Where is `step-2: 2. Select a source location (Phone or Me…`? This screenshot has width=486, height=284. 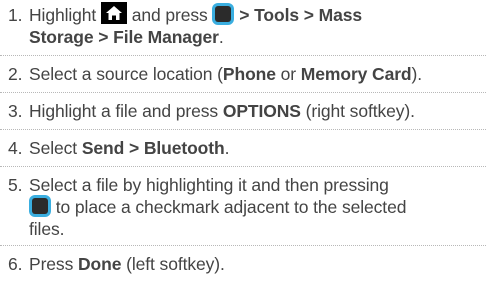
step-2: 2. Select a source location (Phone or Me… is located at coordinates (243, 74).